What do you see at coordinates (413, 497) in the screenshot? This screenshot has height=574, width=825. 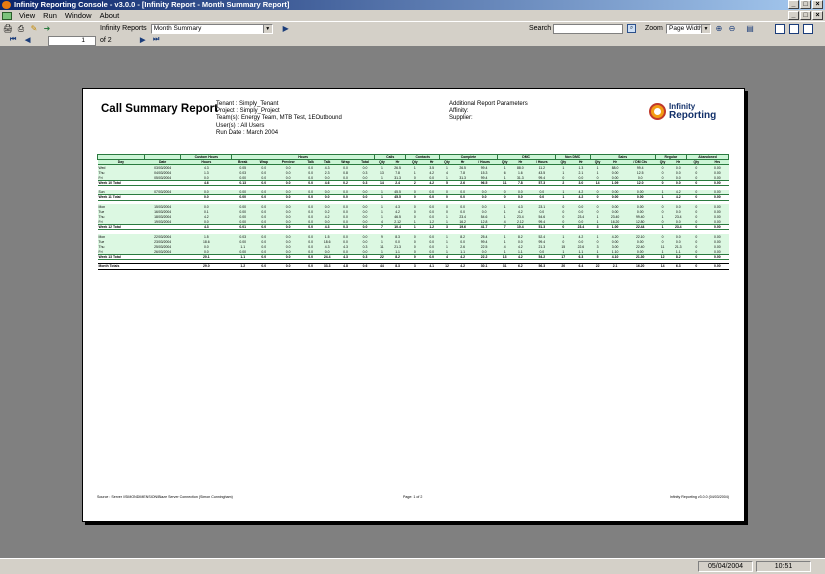 I see `footer-page: Page: 1 of 2` at bounding box center [413, 497].